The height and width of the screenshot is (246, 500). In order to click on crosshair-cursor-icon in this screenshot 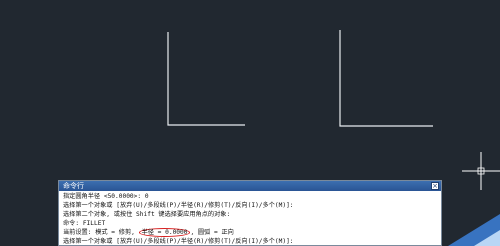, I will do `click(481, 171)`.